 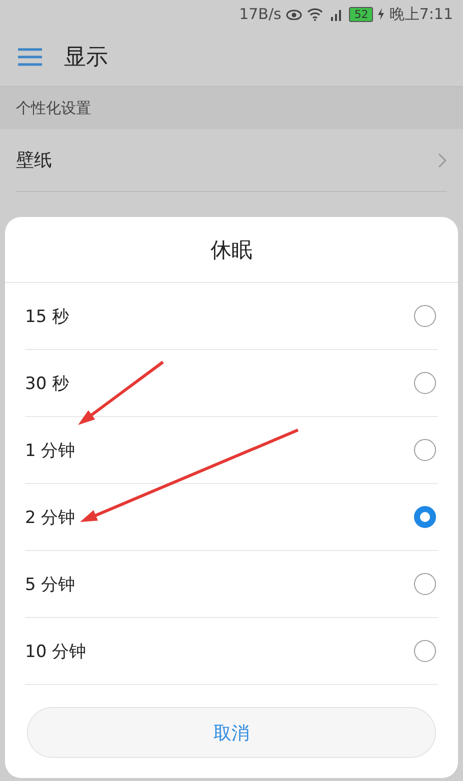 What do you see at coordinates (442, 160) in the screenshot?
I see `chevron-right-icon` at bounding box center [442, 160].